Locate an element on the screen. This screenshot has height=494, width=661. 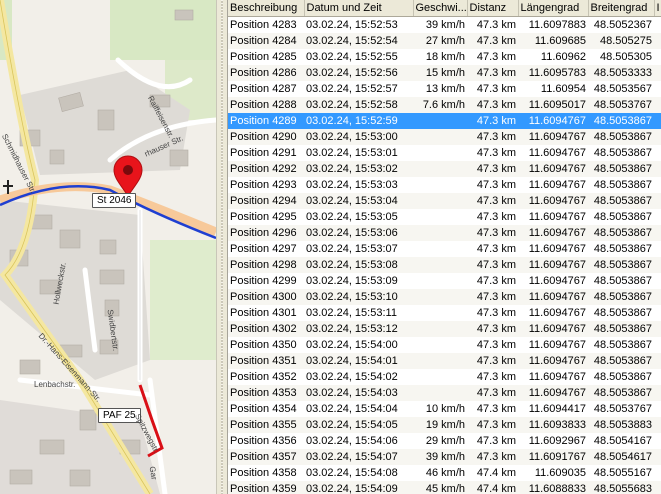
table-cell: 39 km/h is located at coordinates (445, 25).